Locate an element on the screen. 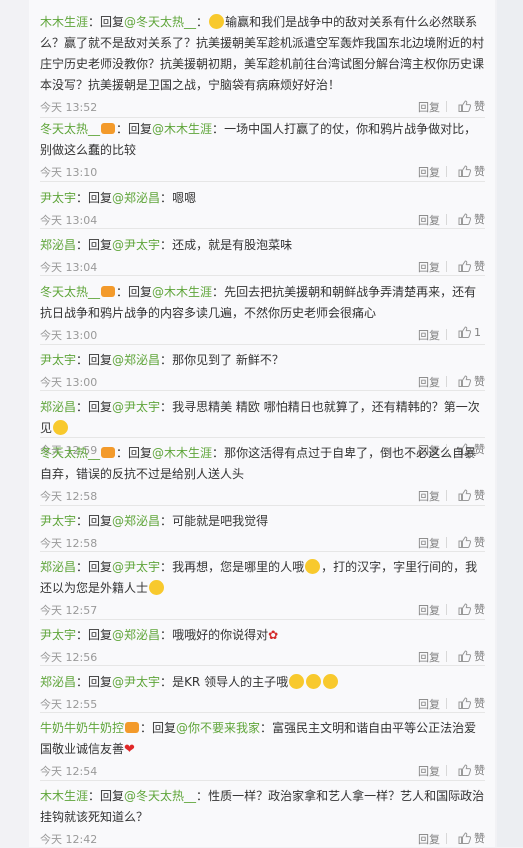  comment-time: 今天 12:42 is located at coordinates (69, 839).